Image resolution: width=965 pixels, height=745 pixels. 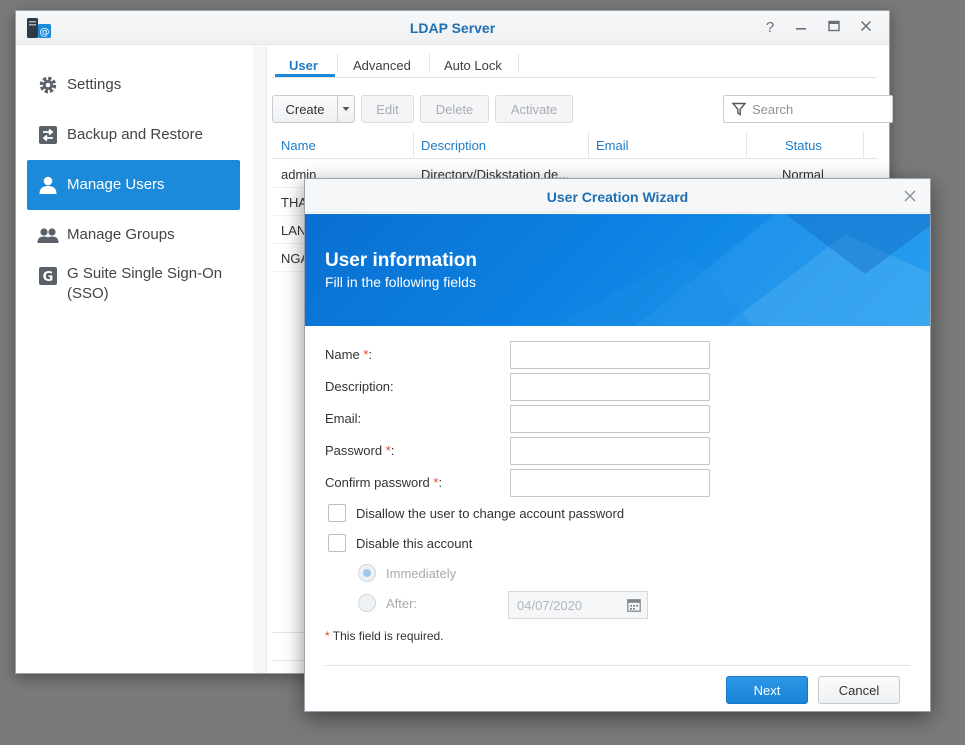 What do you see at coordinates (834, 28) in the screenshot?
I see `maximize-icon` at bounding box center [834, 28].